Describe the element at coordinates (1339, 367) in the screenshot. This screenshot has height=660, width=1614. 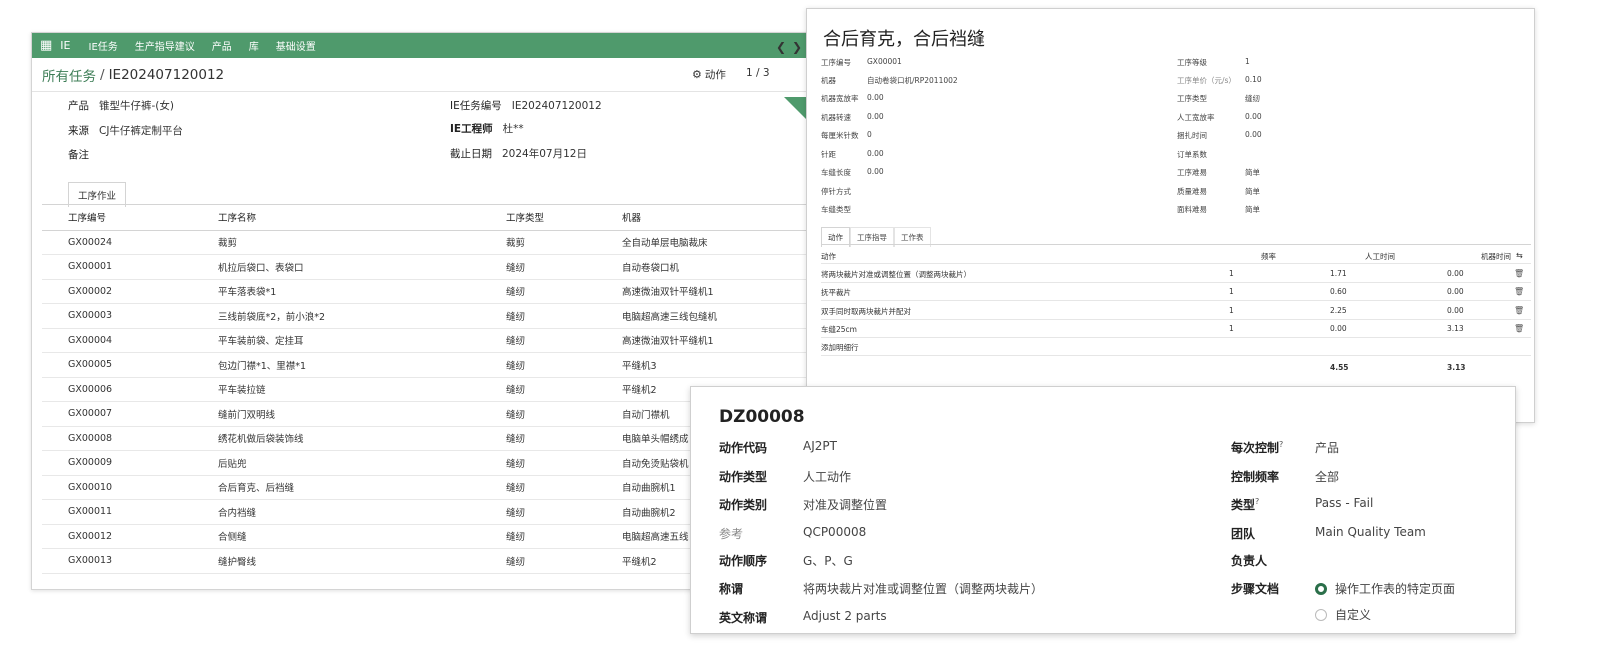
I see `op-total-manual: 4.55` at that location.